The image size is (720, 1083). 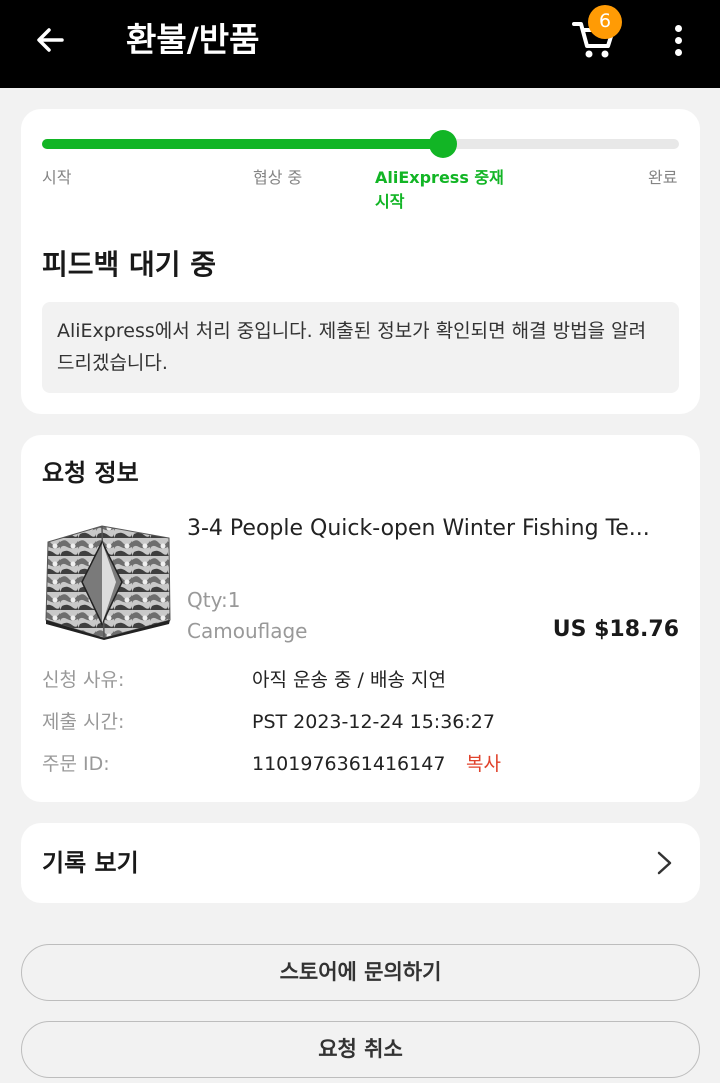 What do you see at coordinates (664, 863) in the screenshot?
I see `chevron-right-icon` at bounding box center [664, 863].